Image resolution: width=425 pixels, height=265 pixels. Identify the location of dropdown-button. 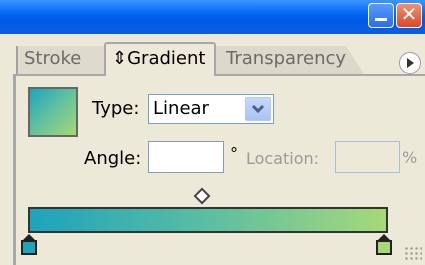
(258, 109).